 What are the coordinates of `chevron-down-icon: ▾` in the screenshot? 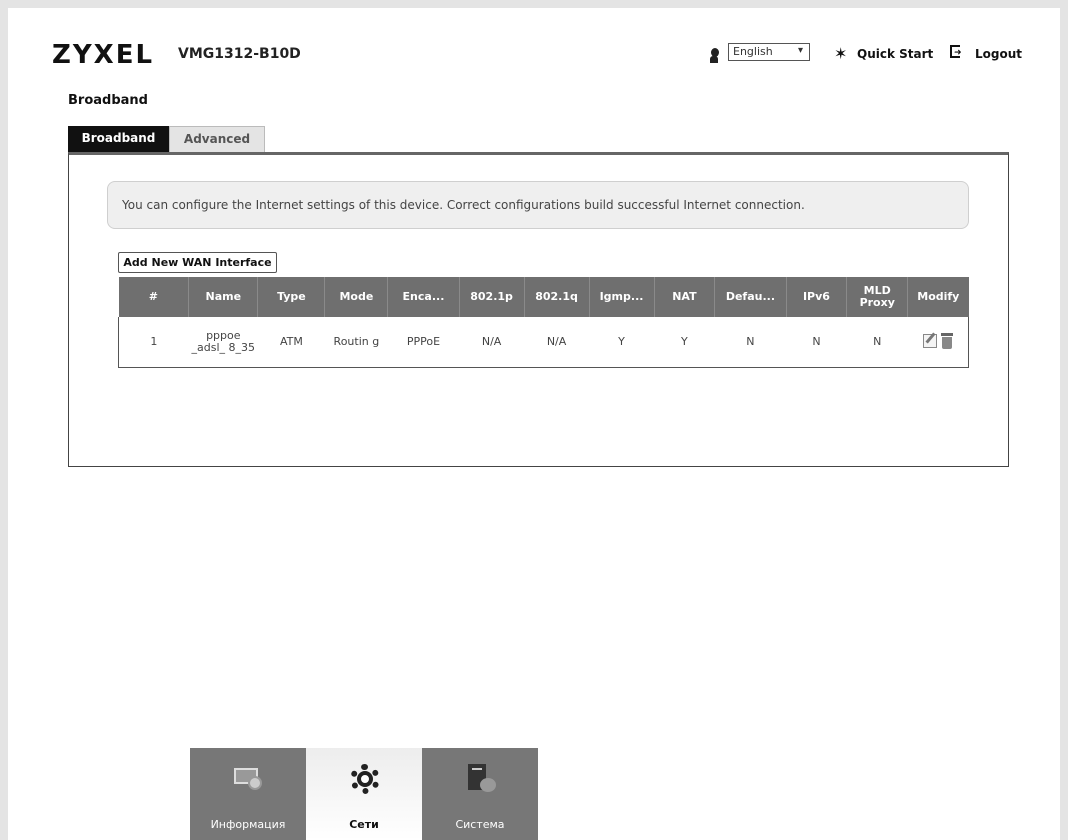 It's located at (800, 50).